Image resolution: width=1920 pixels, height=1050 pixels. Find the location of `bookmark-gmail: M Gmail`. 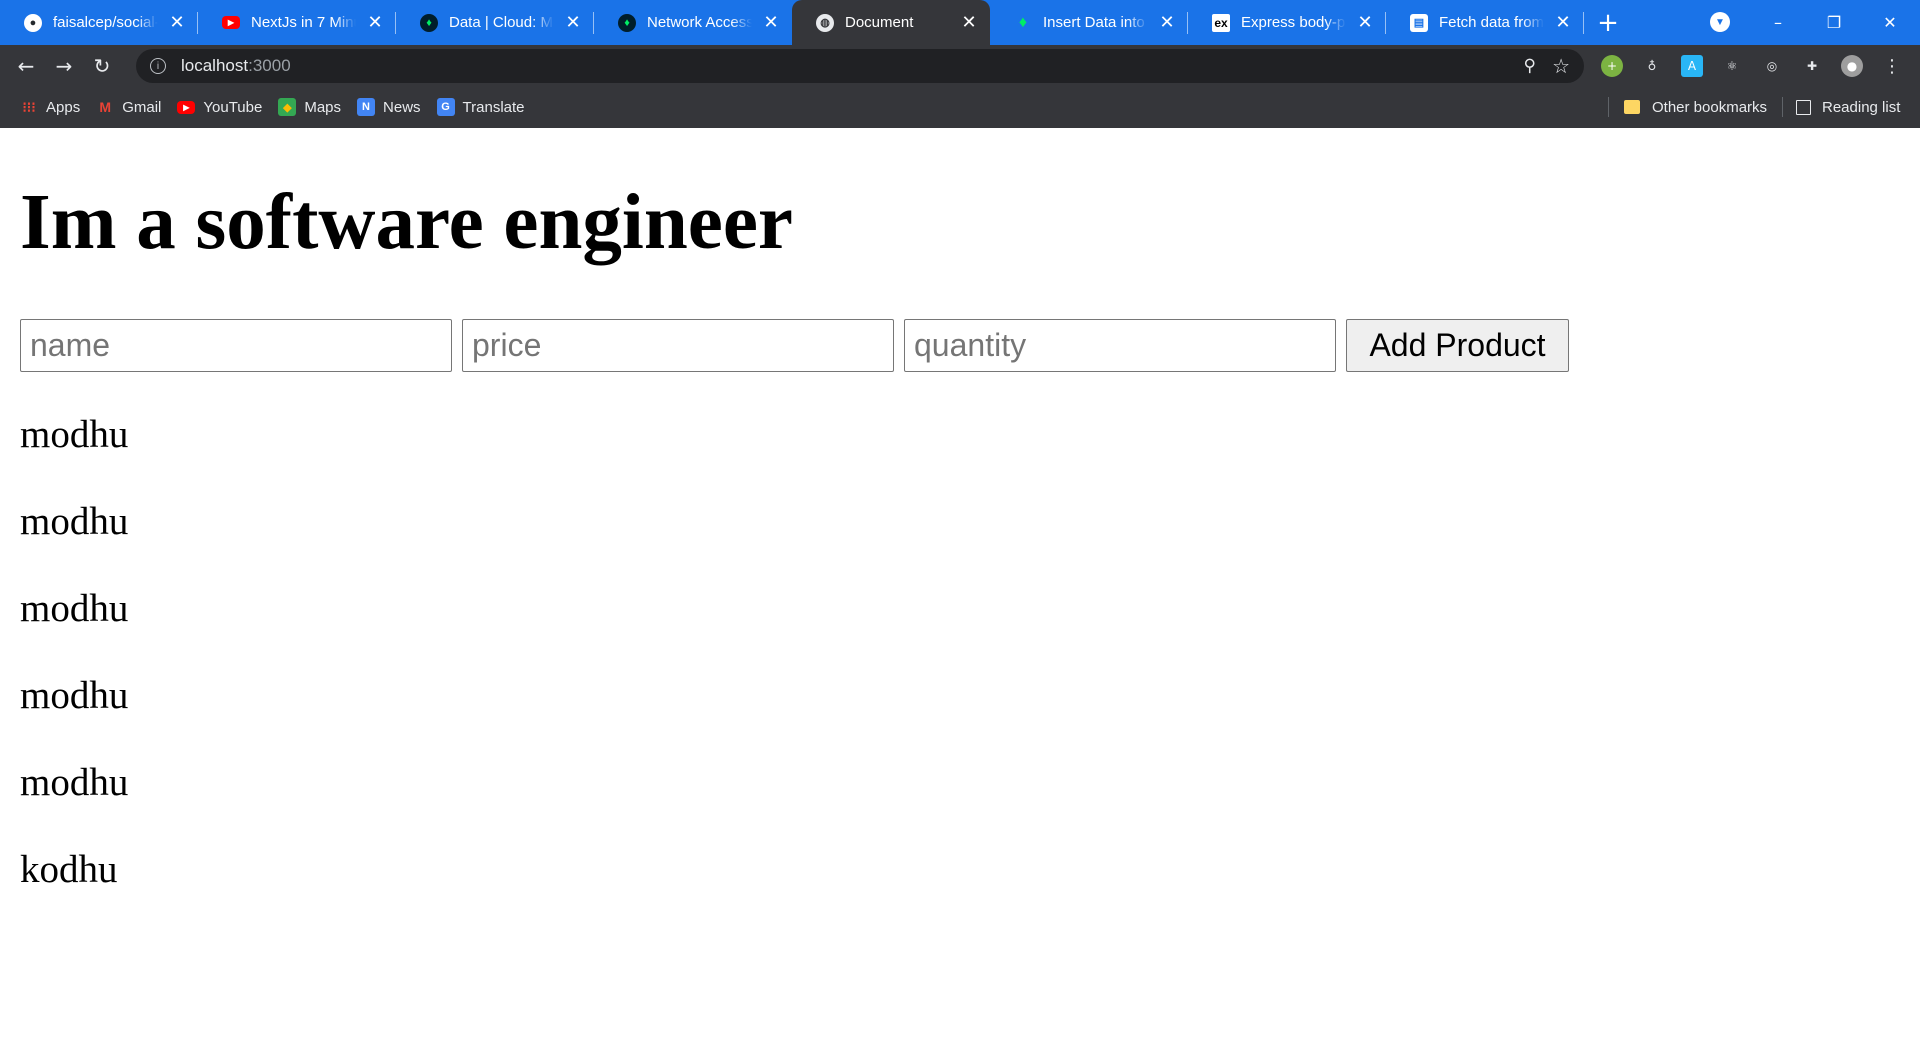

bookmark-gmail: M Gmail is located at coordinates (128, 107).